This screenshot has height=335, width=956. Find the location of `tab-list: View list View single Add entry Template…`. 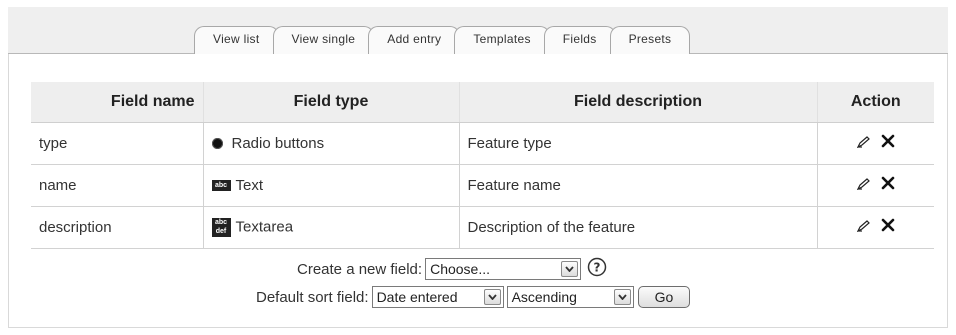

tab-list: View list View single Add entry Template… is located at coordinates (442, 40).